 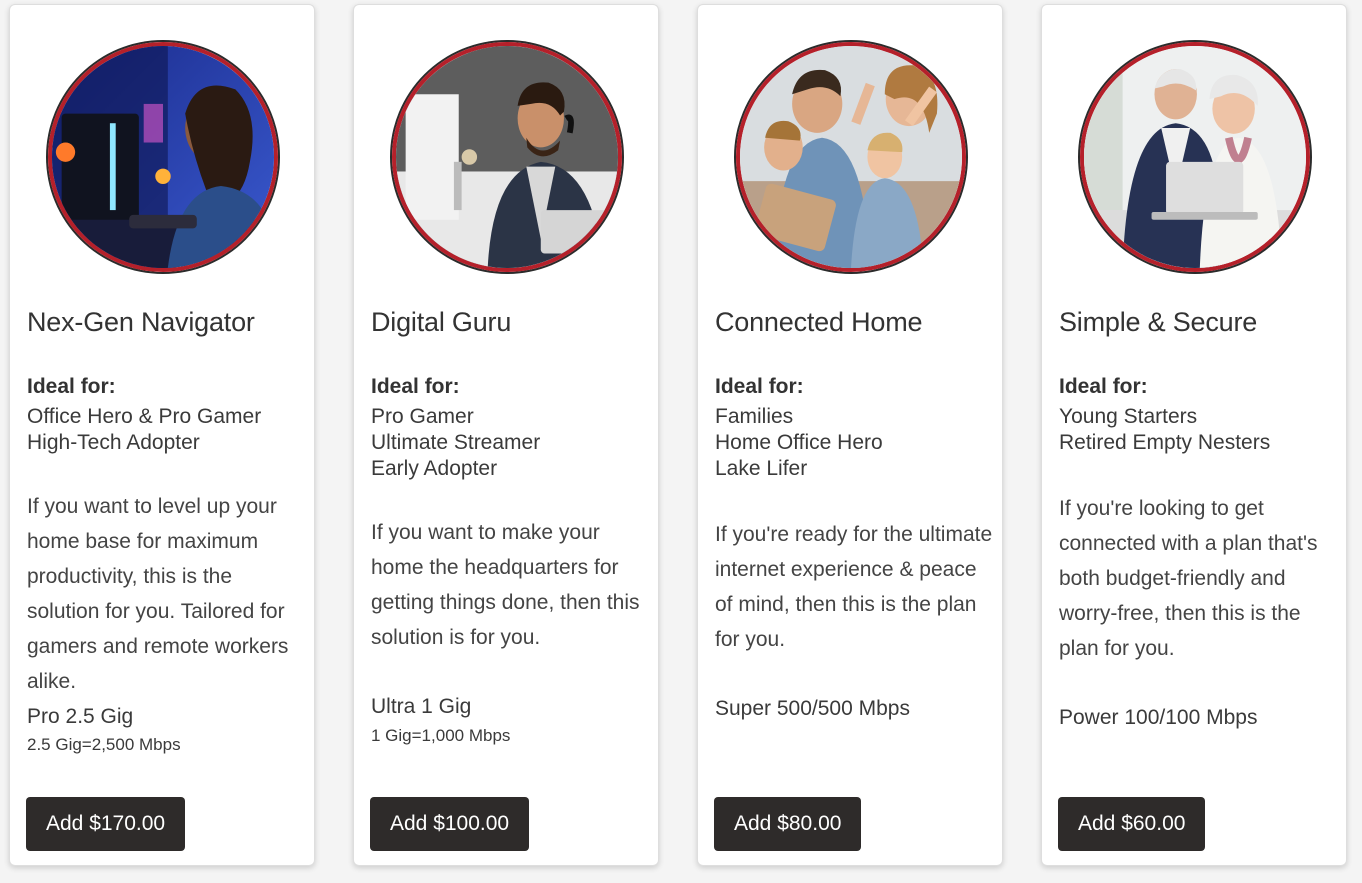 I want to click on ideal-for-list: Families Home Office Hero Lake Lifer, so click(x=799, y=443).